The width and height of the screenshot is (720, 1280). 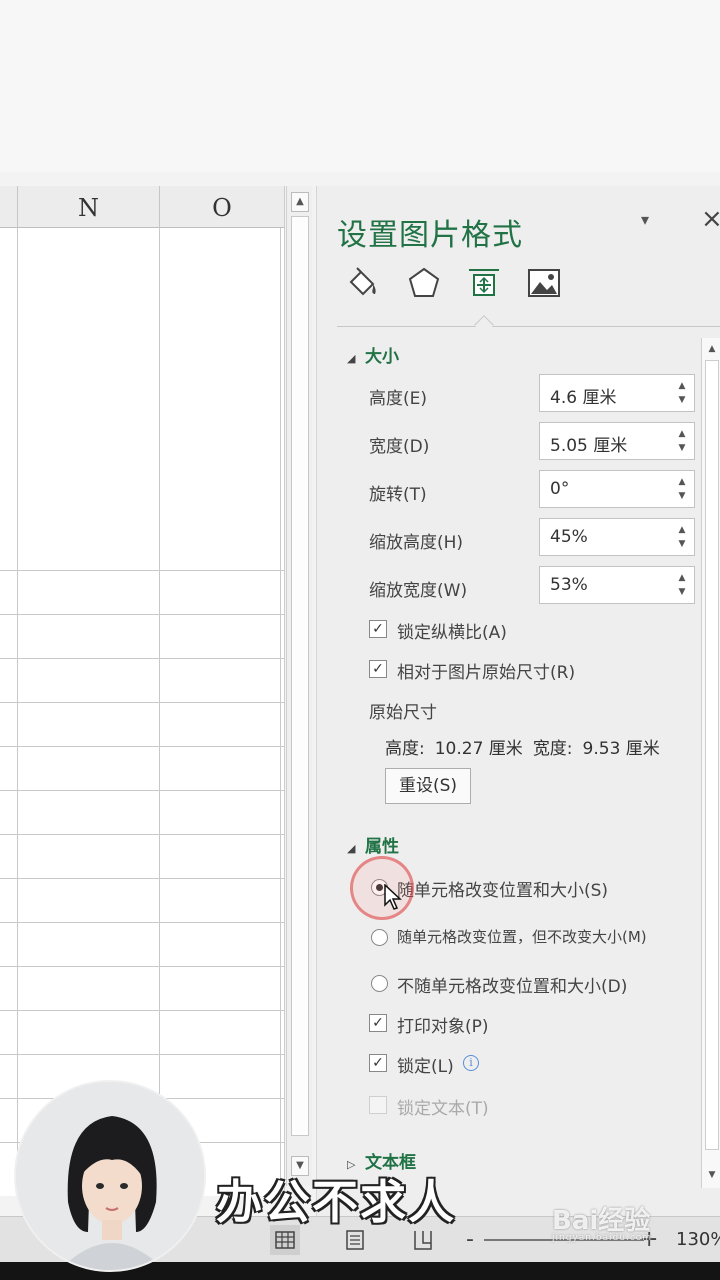 I want to click on width-label: 宽度(D), so click(x=399, y=447).